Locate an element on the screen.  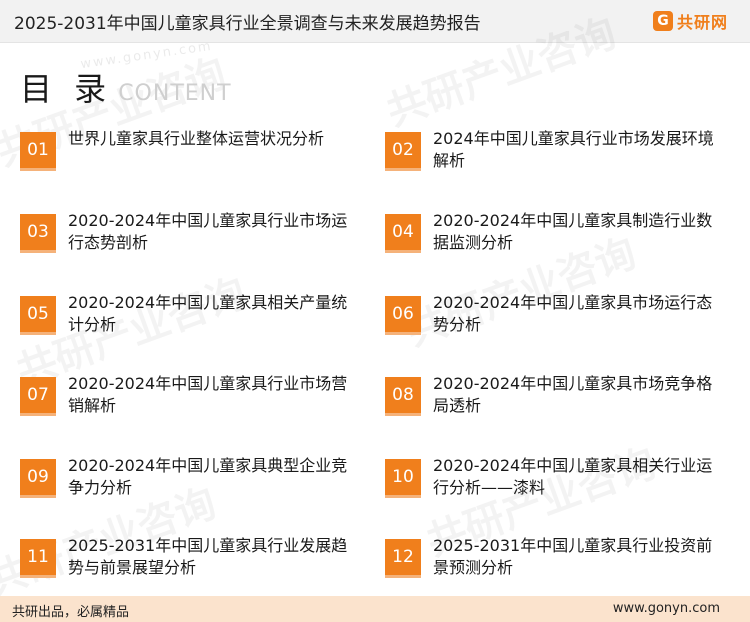
toc-item: 01 世界儿童家具行业整体运营状况分析 is located at coordinates (185, 154).